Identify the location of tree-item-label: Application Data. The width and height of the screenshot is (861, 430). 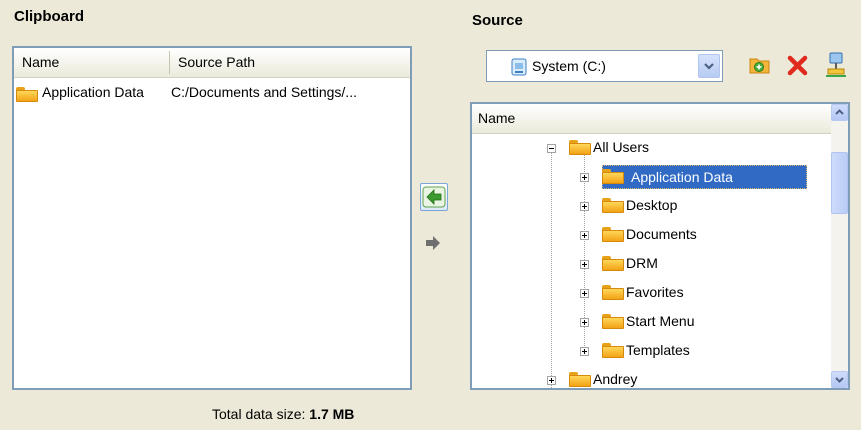
(704, 177).